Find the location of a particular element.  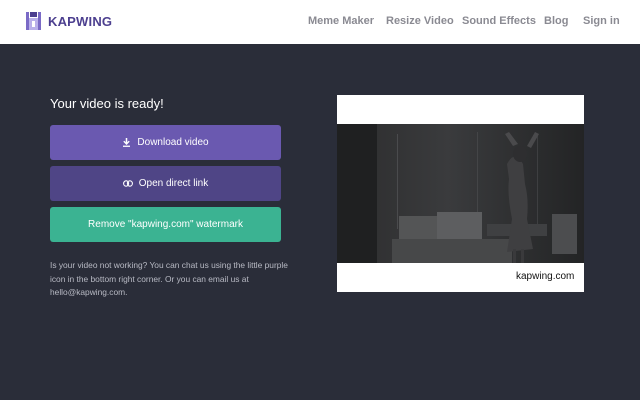

open-direct-link-button: Open direct link is located at coordinates (165, 183).